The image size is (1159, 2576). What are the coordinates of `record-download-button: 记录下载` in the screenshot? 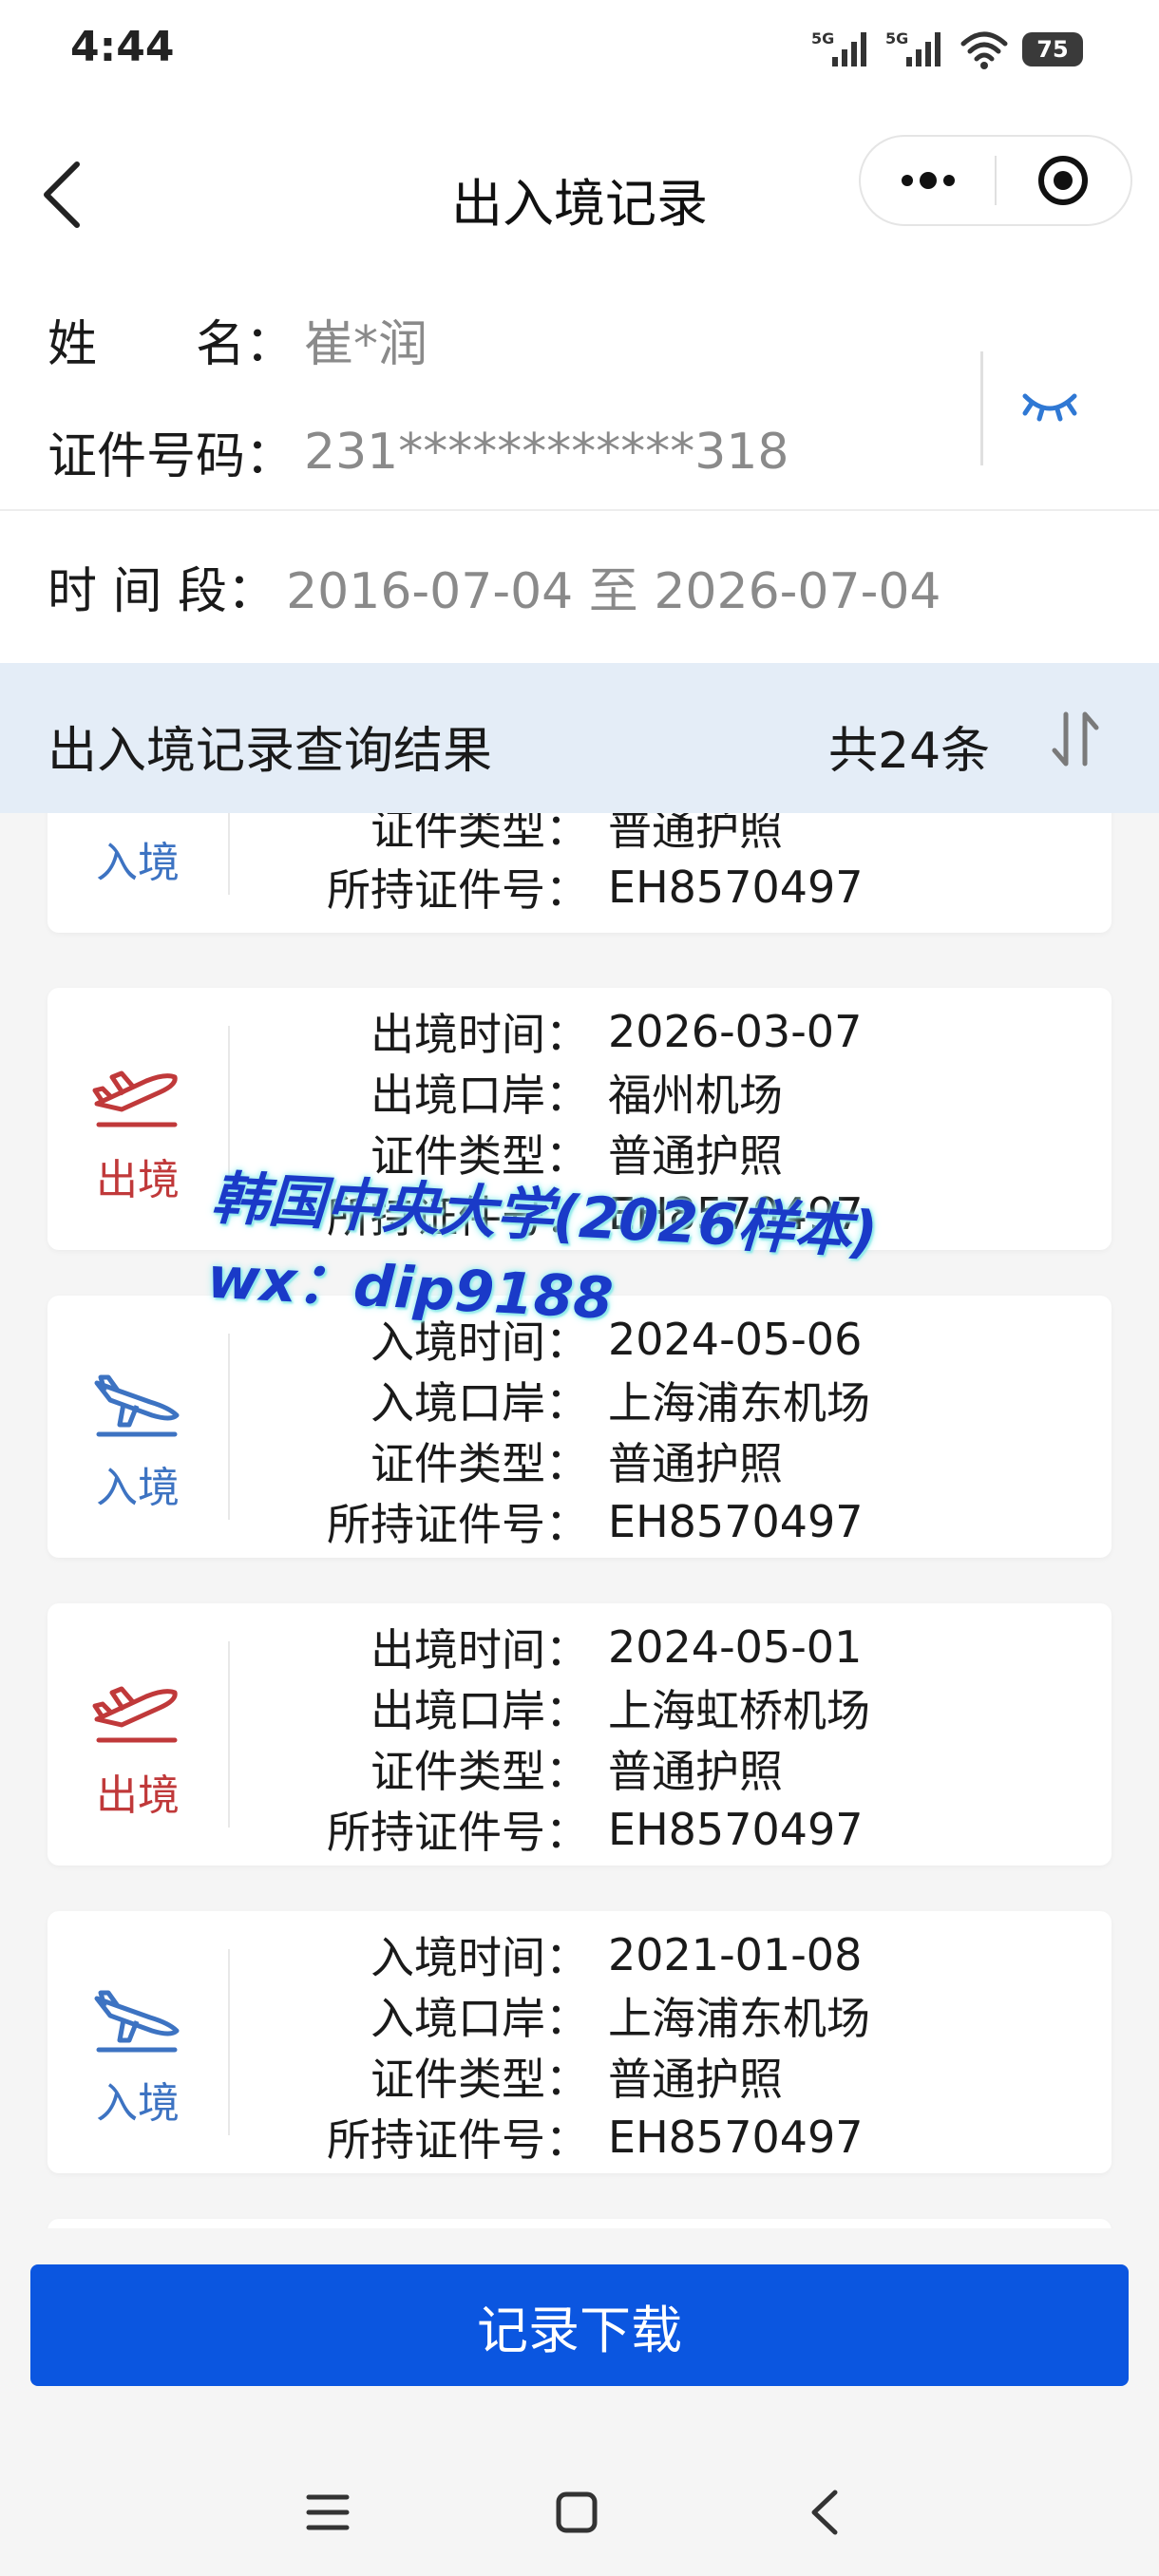 It's located at (579, 2325).